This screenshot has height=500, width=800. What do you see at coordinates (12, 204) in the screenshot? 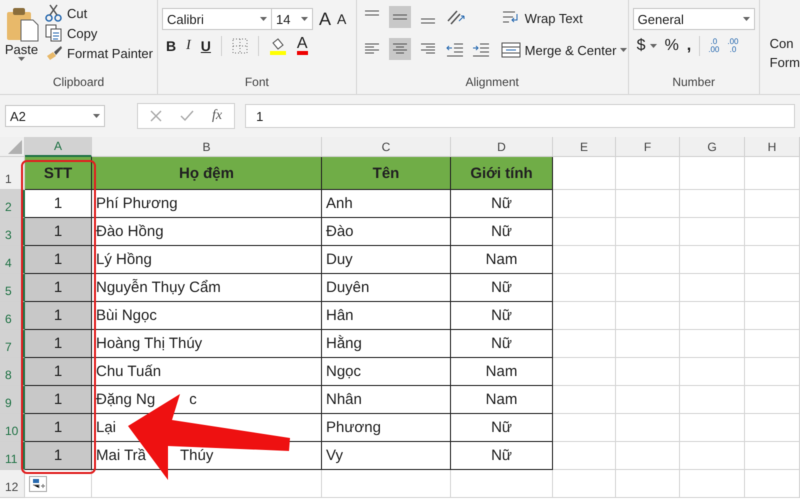
I see `row-header: 2` at bounding box center [12, 204].